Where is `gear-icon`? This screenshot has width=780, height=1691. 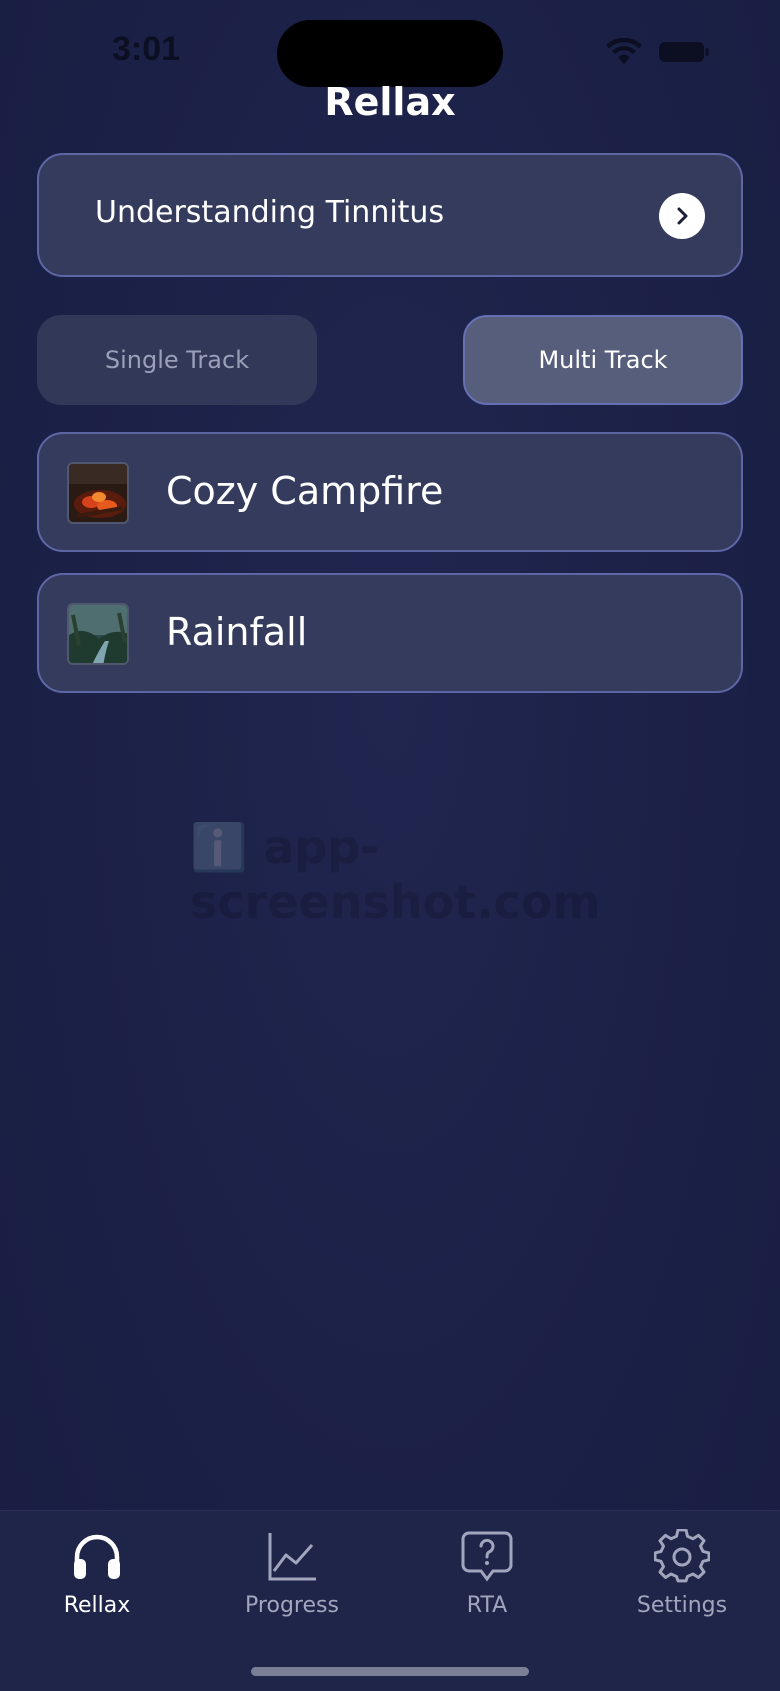
gear-icon is located at coordinates (682, 1556).